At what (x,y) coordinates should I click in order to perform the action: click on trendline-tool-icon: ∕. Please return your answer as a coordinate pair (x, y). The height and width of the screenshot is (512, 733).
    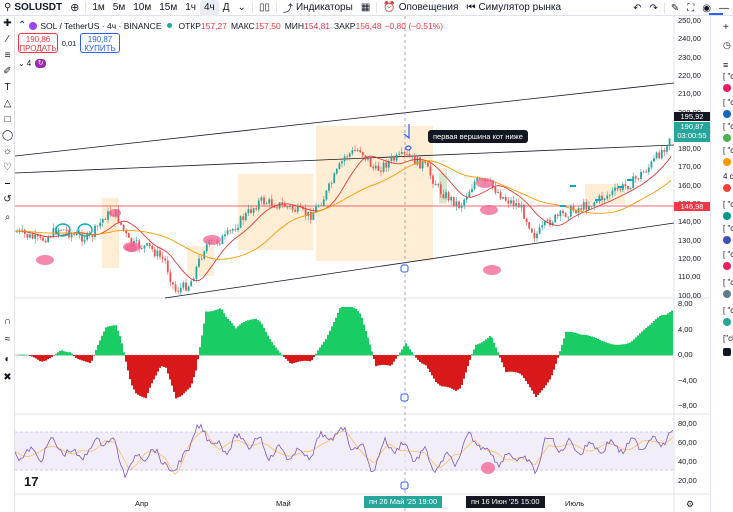
    Looking at the image, I should click on (7, 40).